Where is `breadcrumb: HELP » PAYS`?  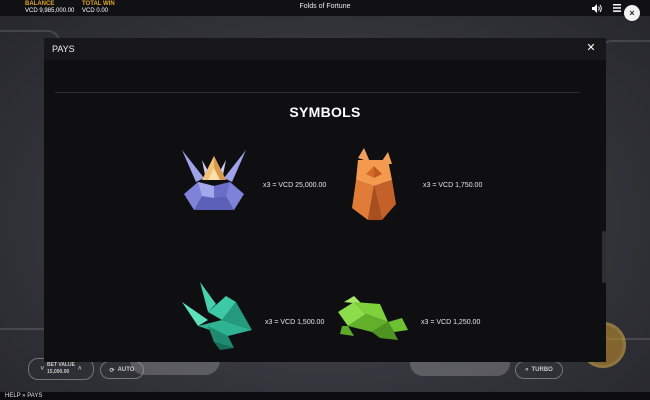 breadcrumb: HELP » PAYS is located at coordinates (24, 396).